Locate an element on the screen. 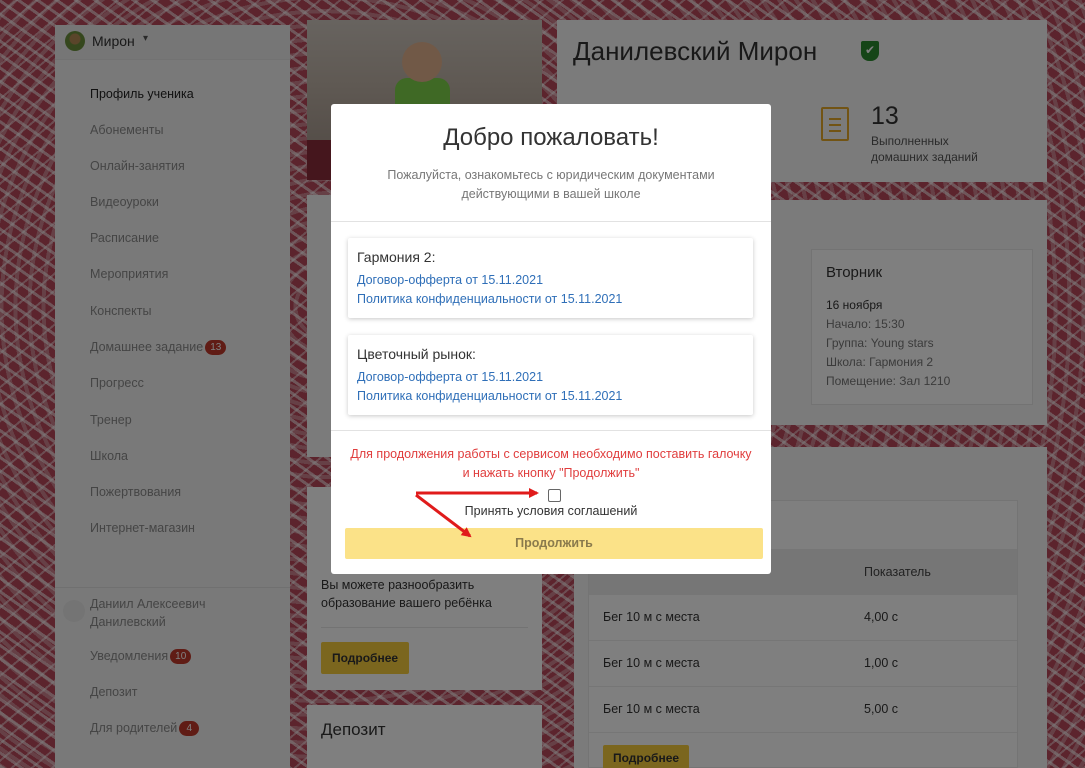 This screenshot has width=1085, height=768. accept-terms-label: Принять условия соглашений is located at coordinates (551, 511).